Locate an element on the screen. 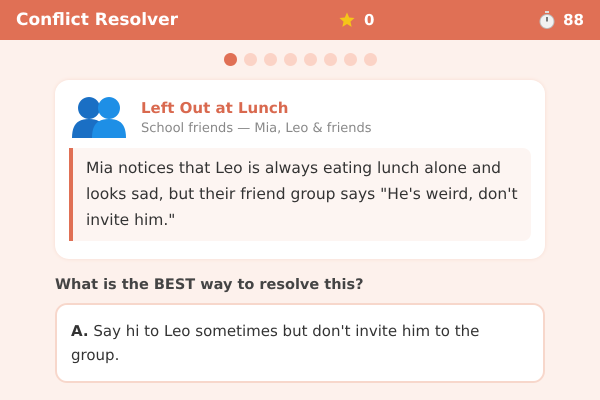 This screenshot has height=400, width=600. scenario-subtitle: School friends — Mia, Leo & friends is located at coordinates (256, 128).